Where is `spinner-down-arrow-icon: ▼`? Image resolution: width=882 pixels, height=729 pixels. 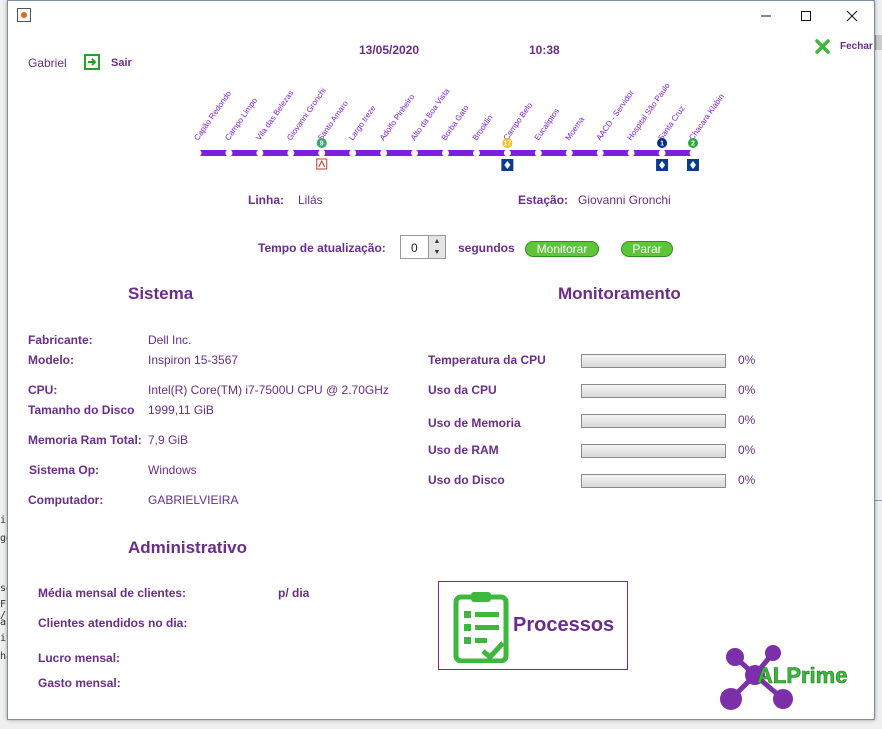 spinner-down-arrow-icon: ▼ is located at coordinates (436, 252).